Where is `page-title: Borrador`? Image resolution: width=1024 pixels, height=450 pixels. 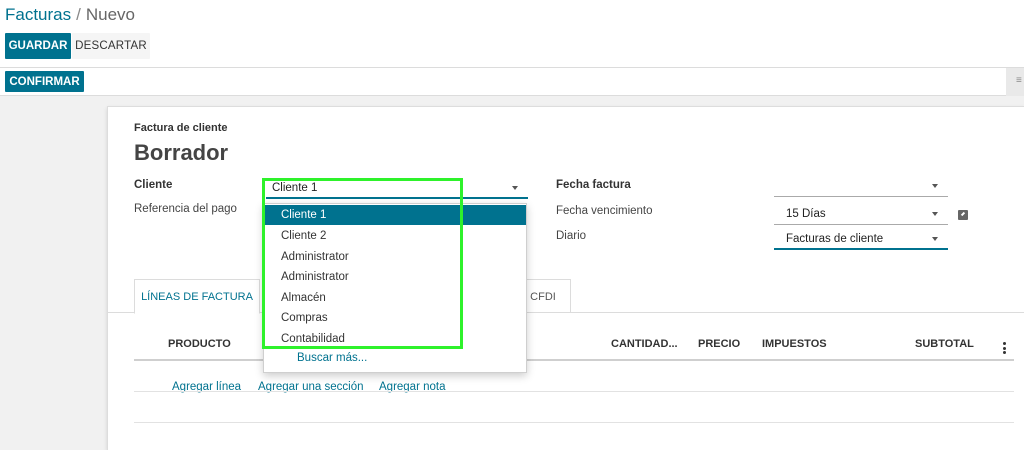
page-title: Borrador is located at coordinates (181, 152).